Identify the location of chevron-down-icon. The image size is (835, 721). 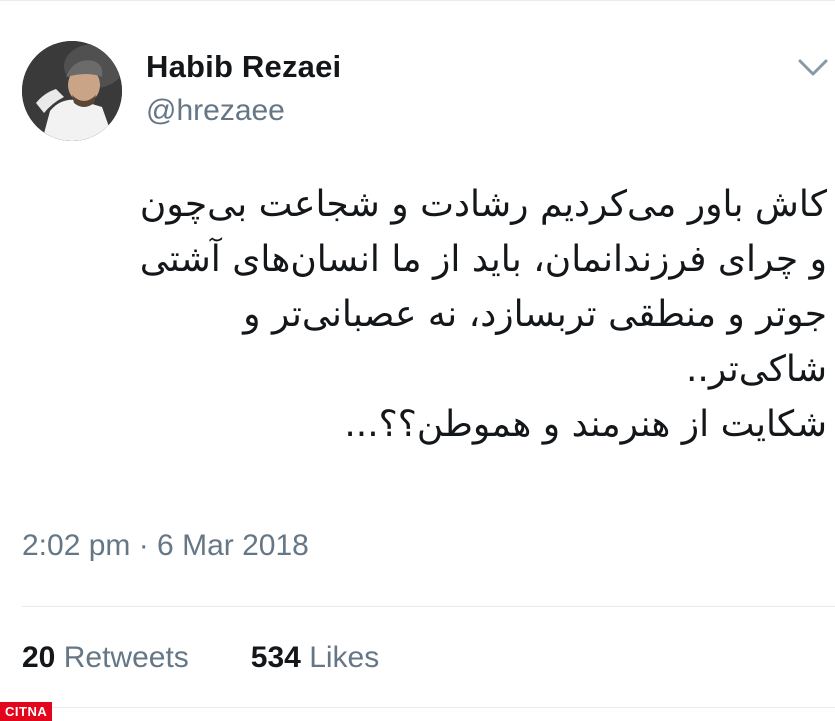
(813, 67).